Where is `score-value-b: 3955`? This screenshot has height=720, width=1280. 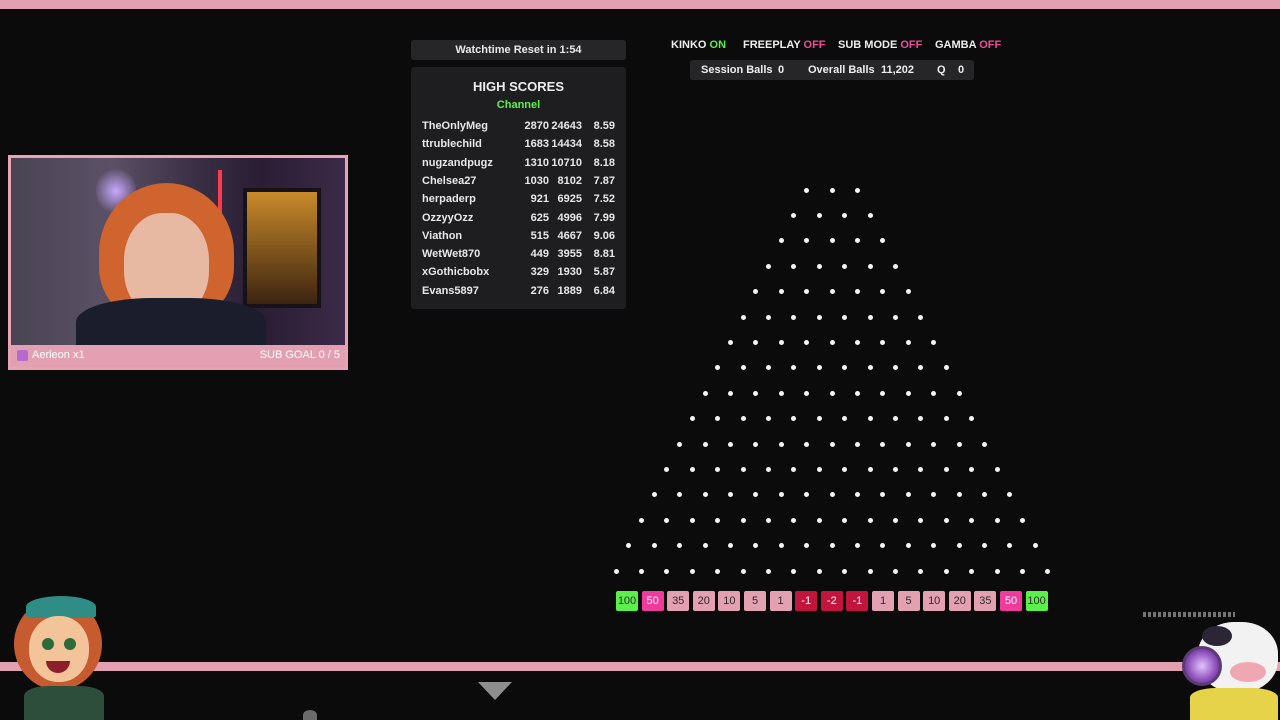 score-value-b: 3955 is located at coordinates (569, 254).